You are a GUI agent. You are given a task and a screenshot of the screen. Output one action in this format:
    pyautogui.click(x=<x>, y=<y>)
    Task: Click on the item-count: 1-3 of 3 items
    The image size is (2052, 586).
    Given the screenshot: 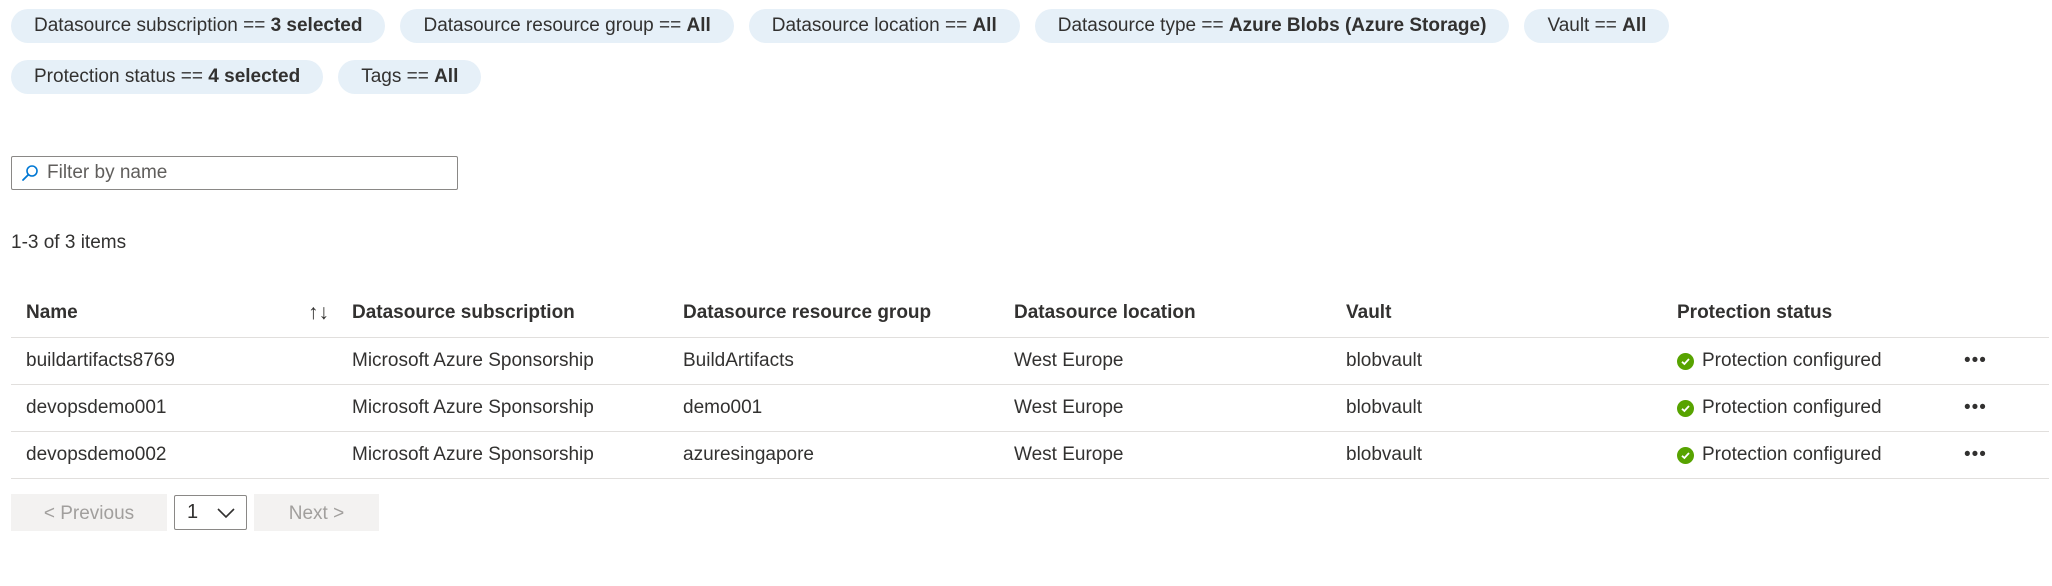 What is the action you would take?
    pyautogui.click(x=69, y=242)
    